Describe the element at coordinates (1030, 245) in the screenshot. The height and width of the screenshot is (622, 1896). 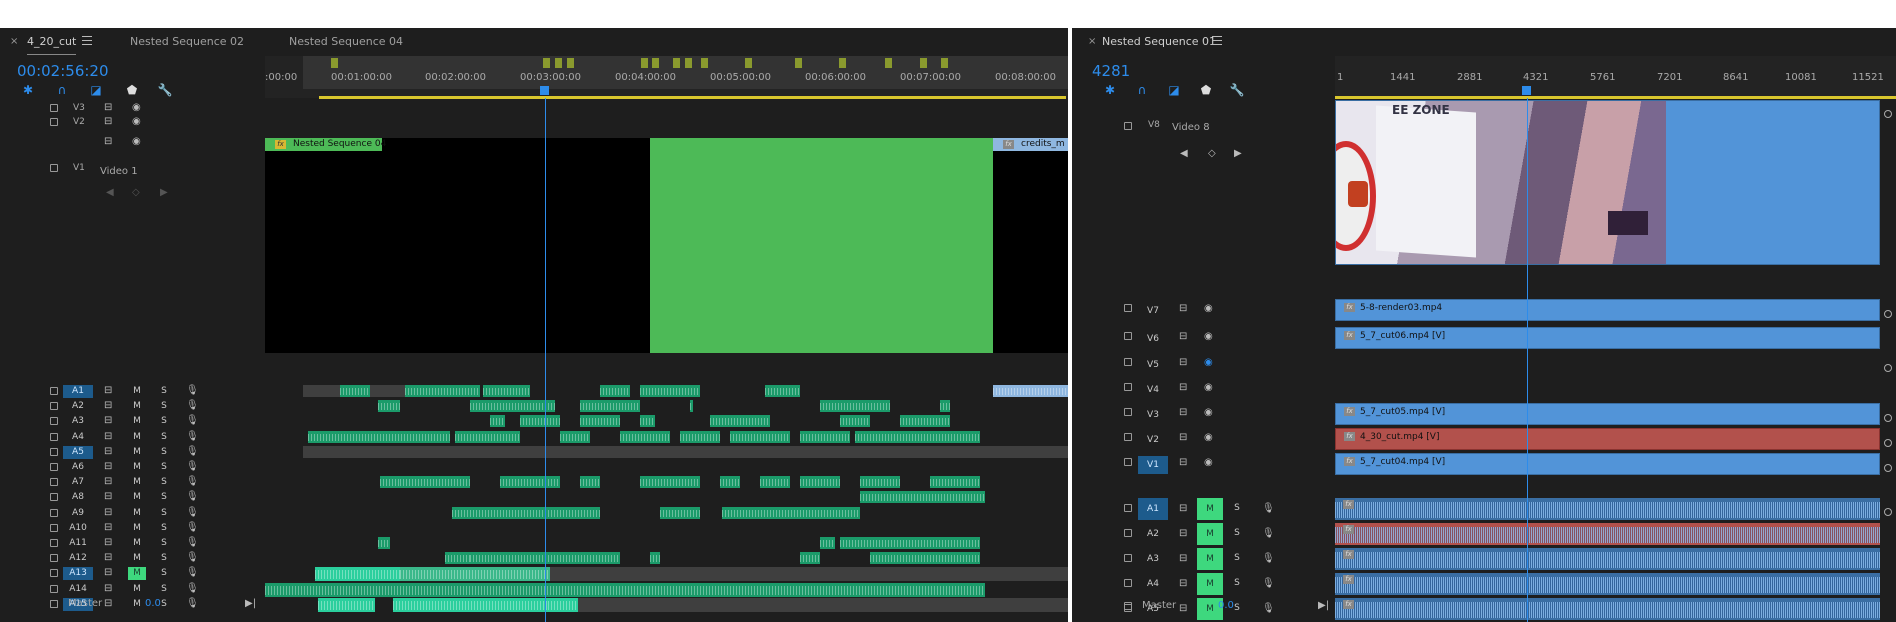
I see `clip-credits: fx credits_m` at that location.